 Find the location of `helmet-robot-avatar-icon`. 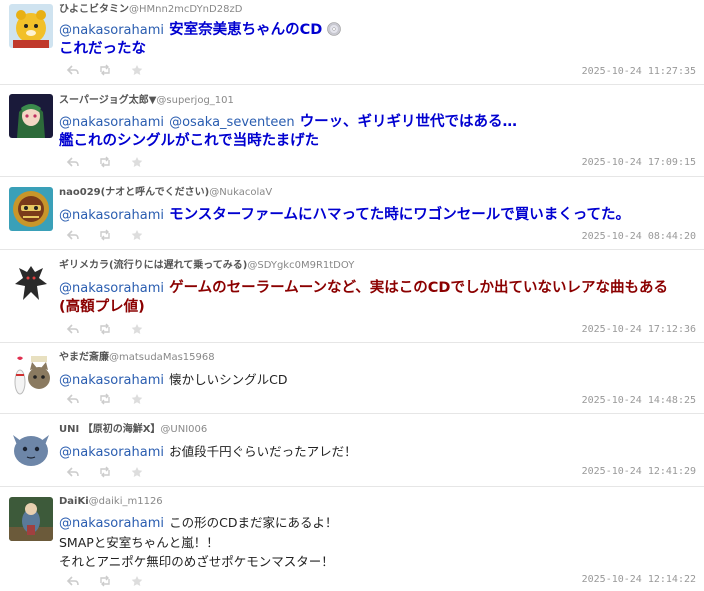

helmet-robot-avatar-icon is located at coordinates (31, 209).